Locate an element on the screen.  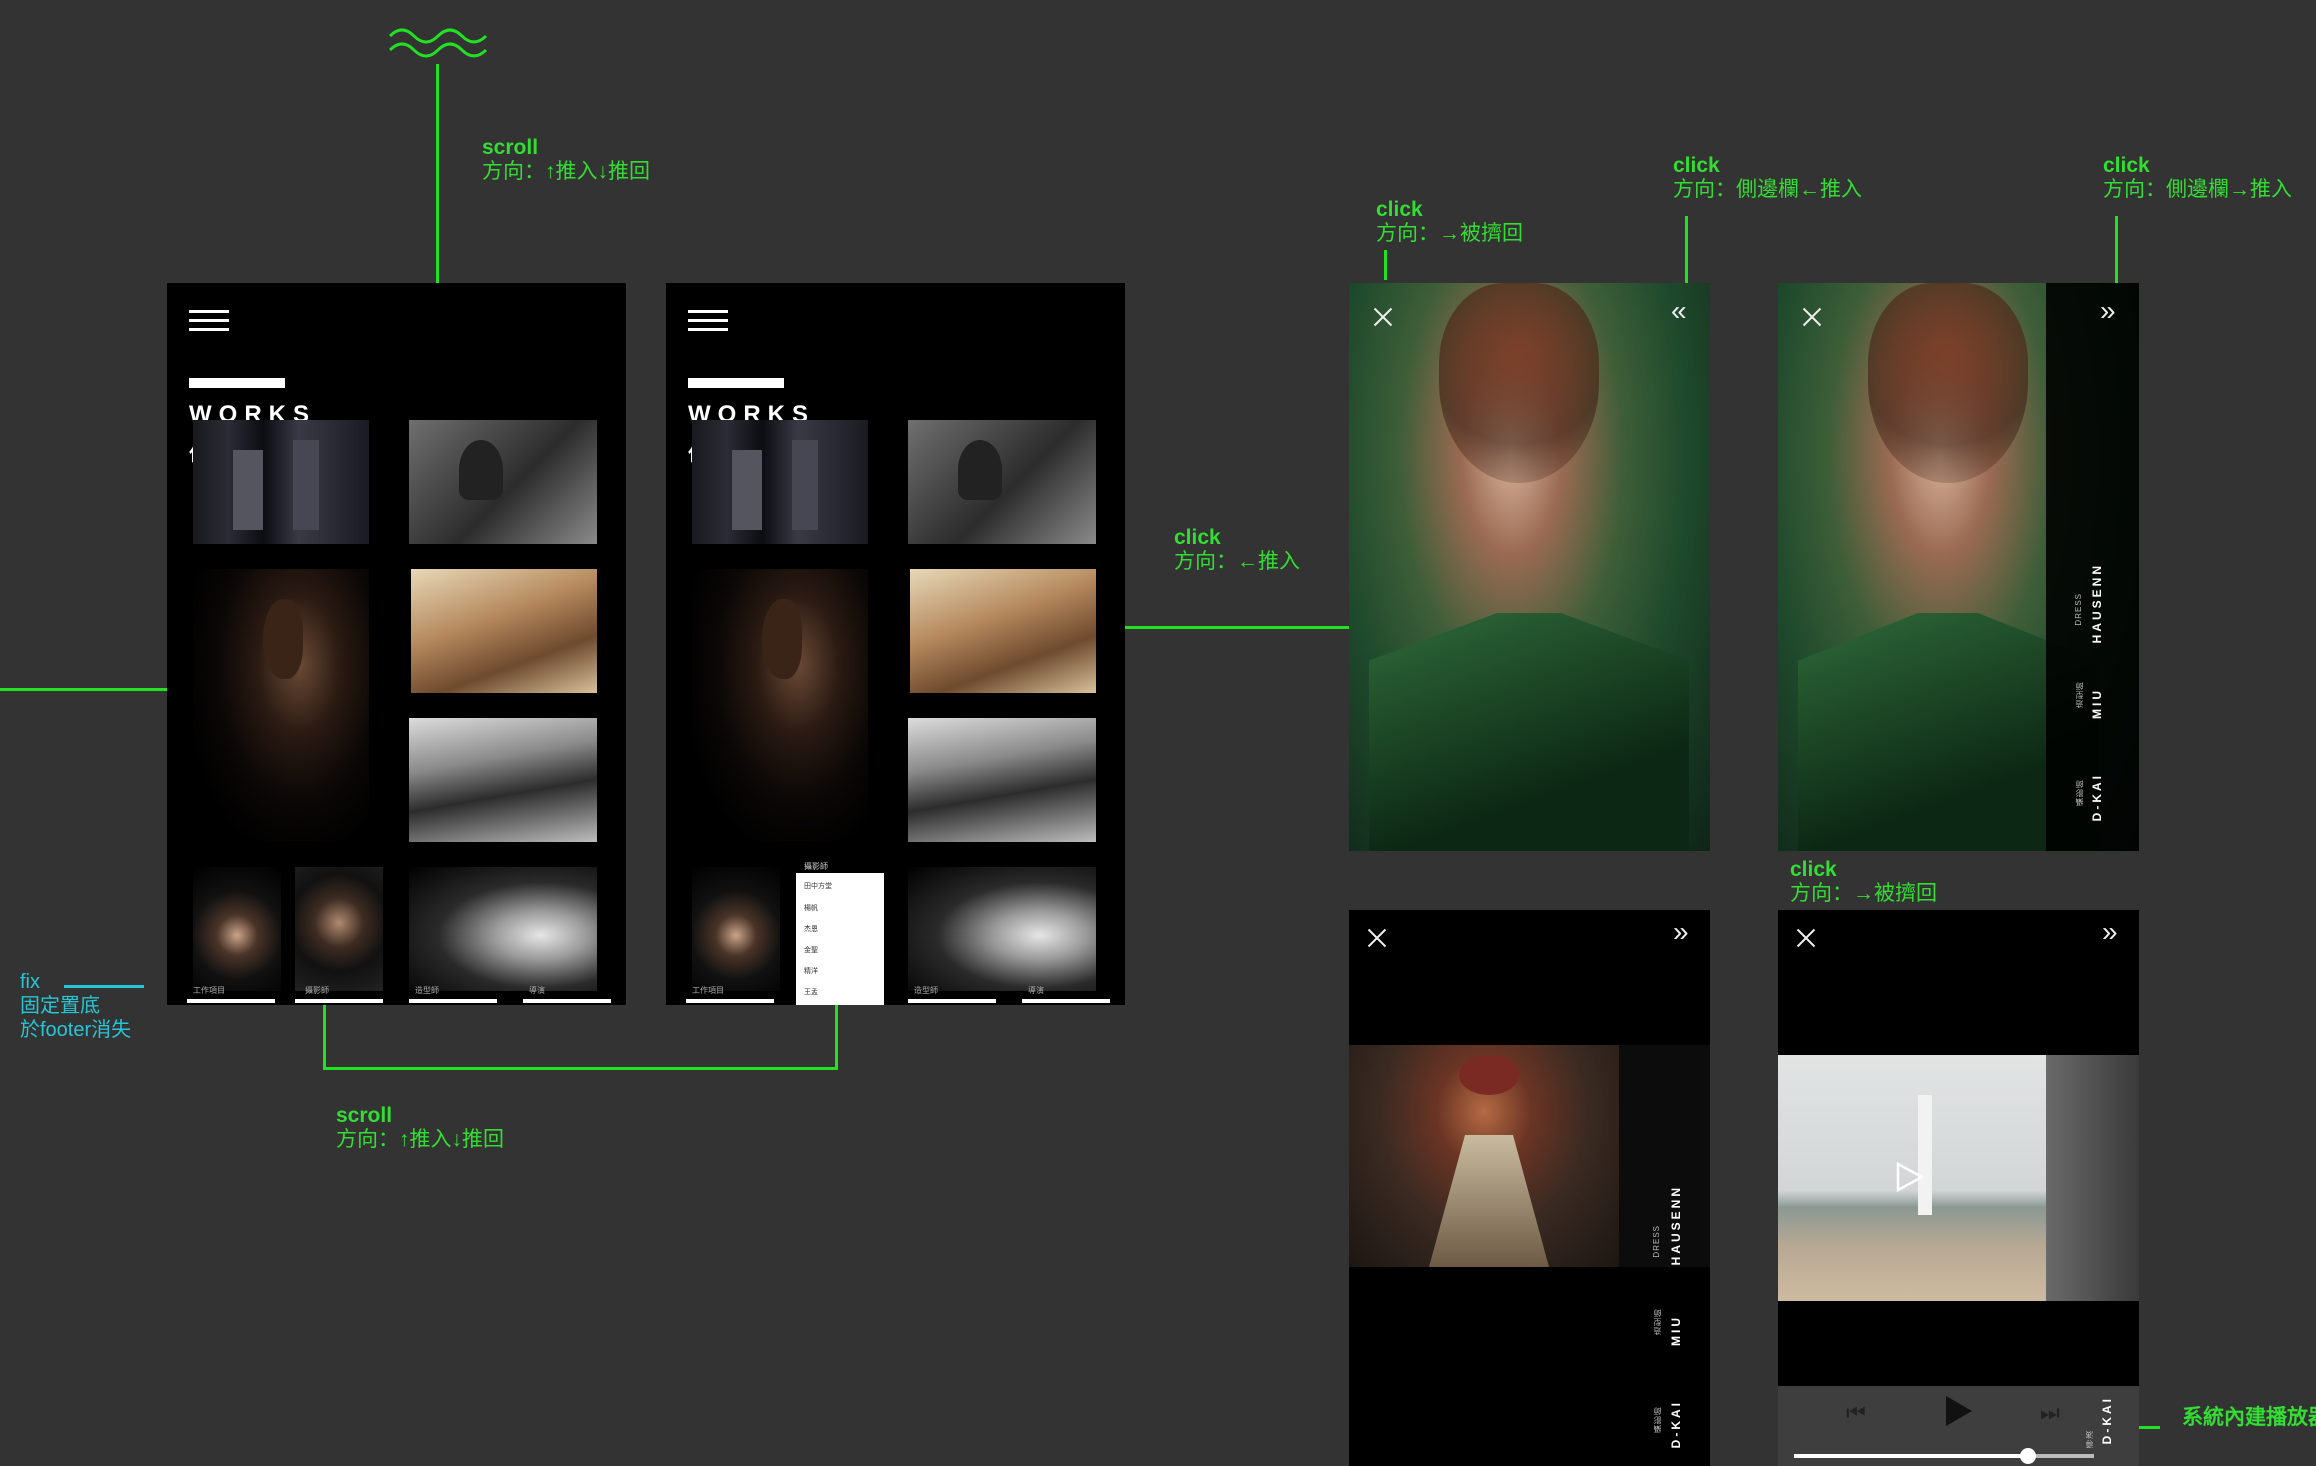
dropdown-option: 田中方堂 is located at coordinates (818, 886).